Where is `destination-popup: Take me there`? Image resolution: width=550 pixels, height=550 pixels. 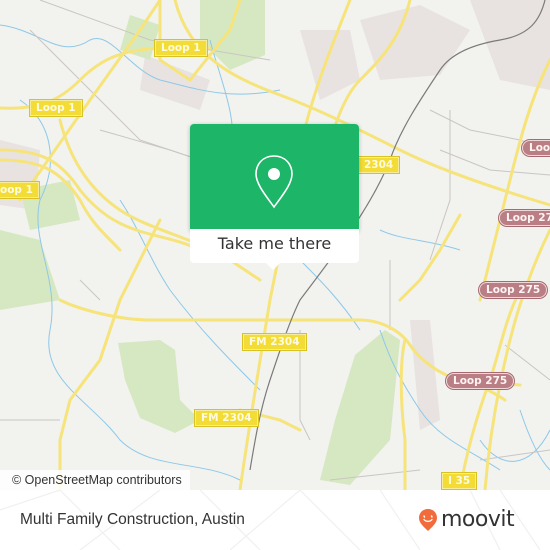 destination-popup: Take me there is located at coordinates (274, 197).